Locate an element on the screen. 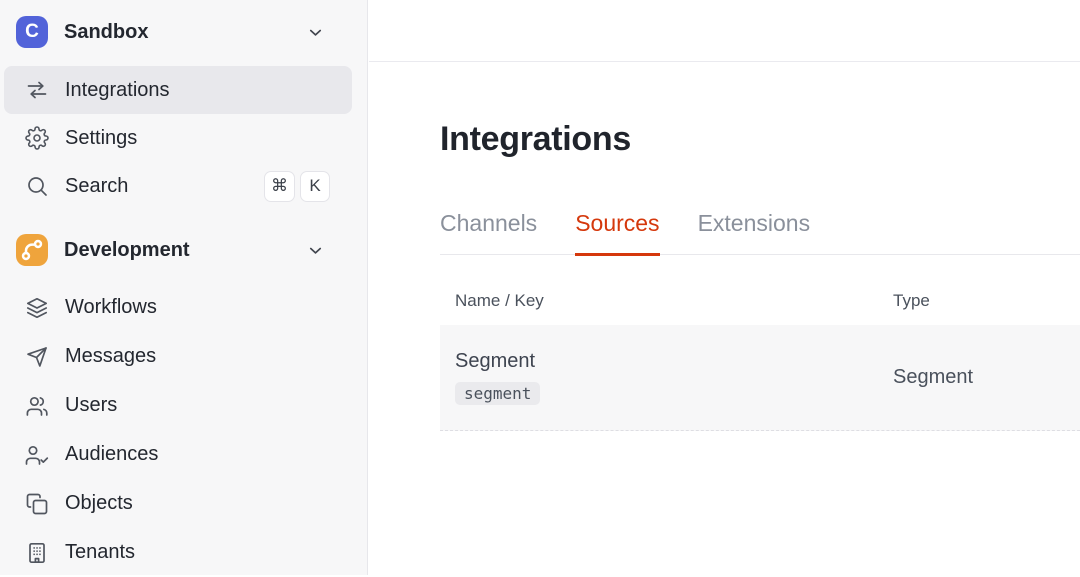 The width and height of the screenshot is (1080, 577). search-icon is located at coordinates (37, 186).